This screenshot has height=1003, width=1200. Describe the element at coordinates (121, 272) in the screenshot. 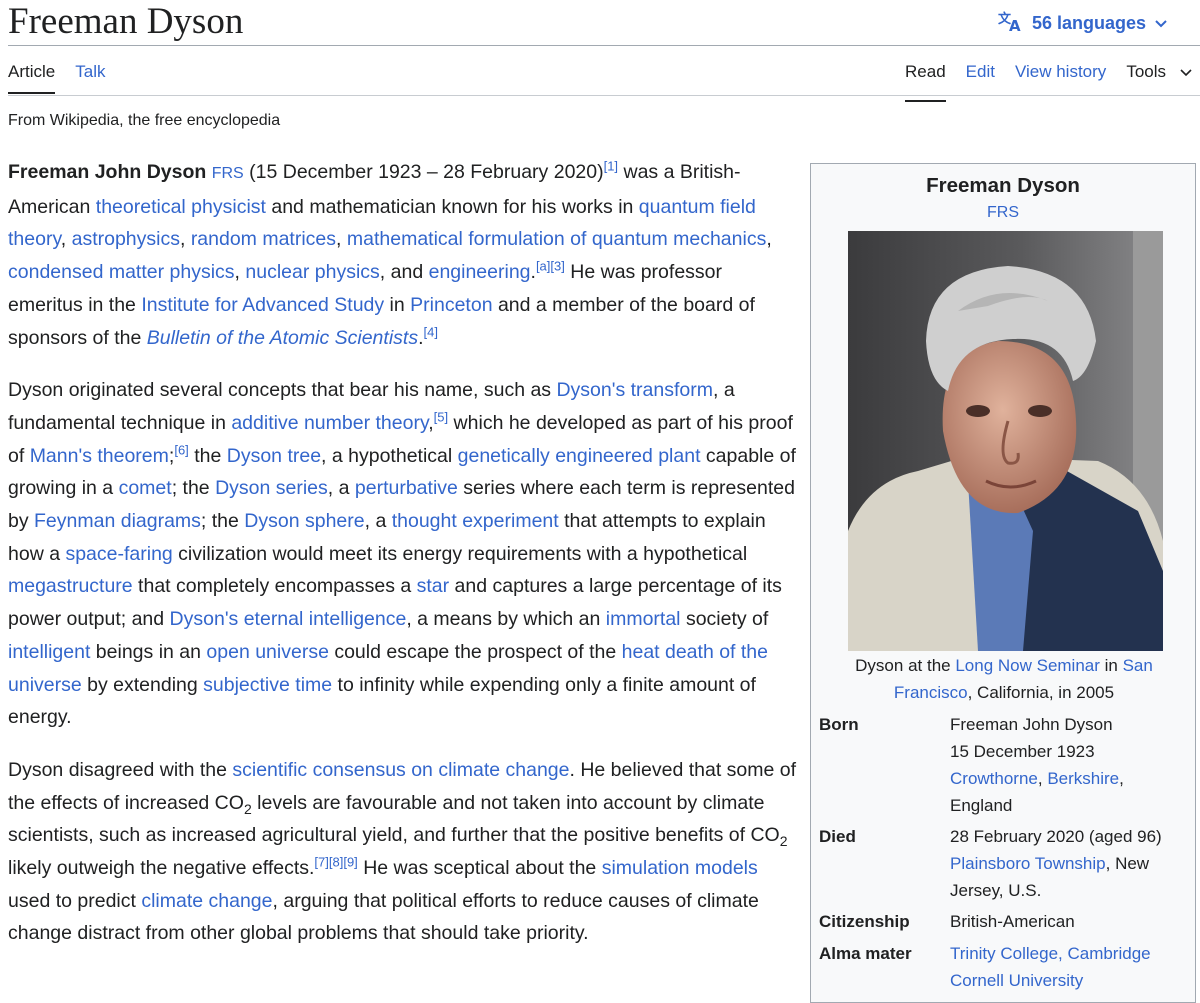

I see `wiki-link: condensed matter physics` at that location.